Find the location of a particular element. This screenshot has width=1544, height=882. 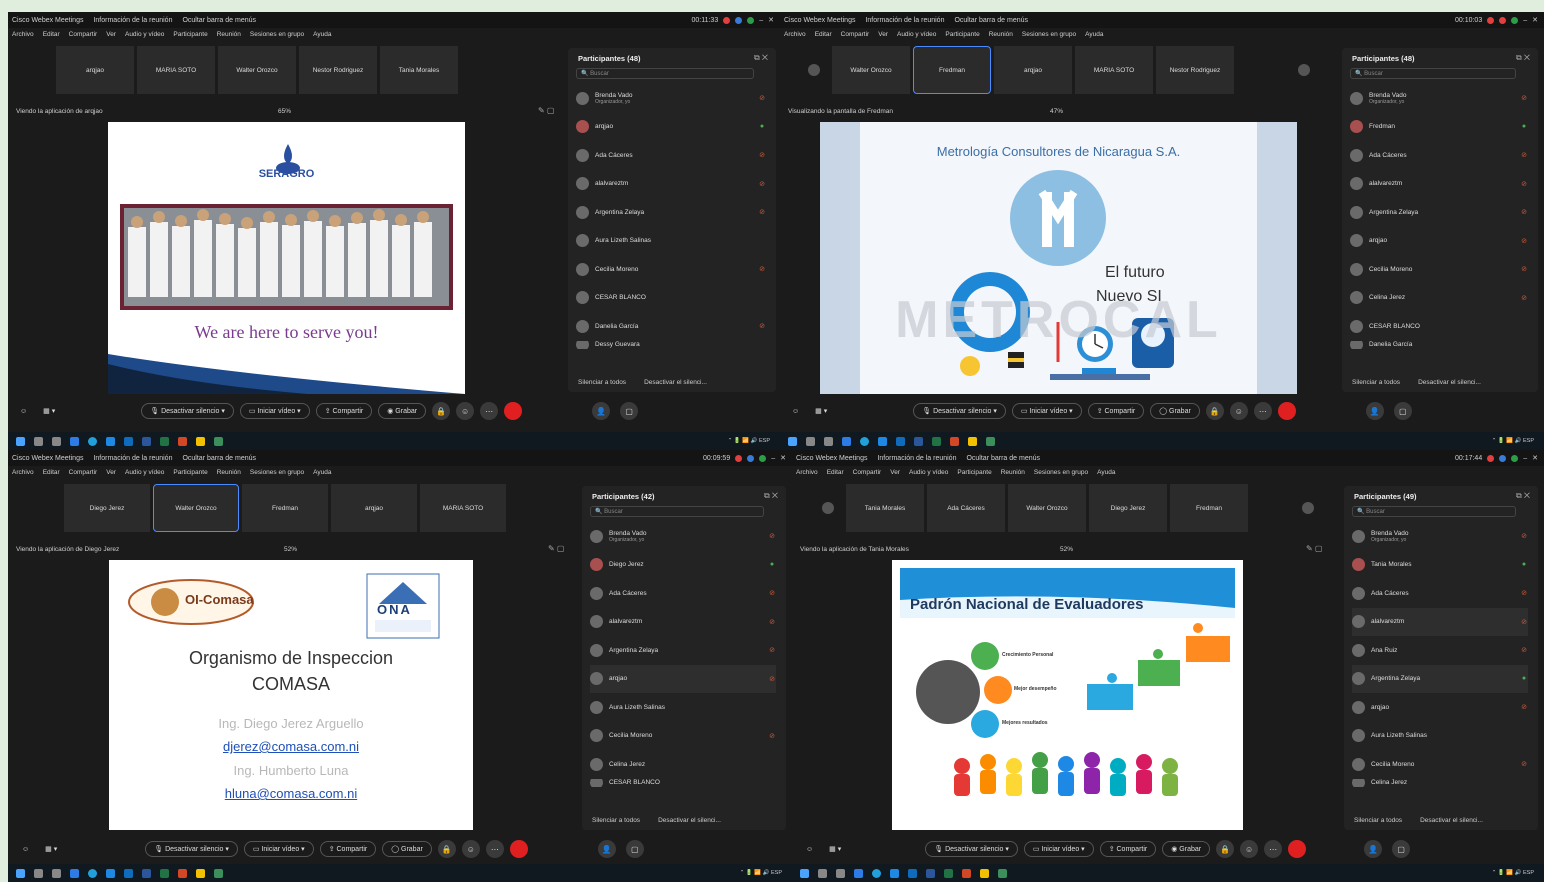

menu-edit: Editar is located at coordinates (835, 472).